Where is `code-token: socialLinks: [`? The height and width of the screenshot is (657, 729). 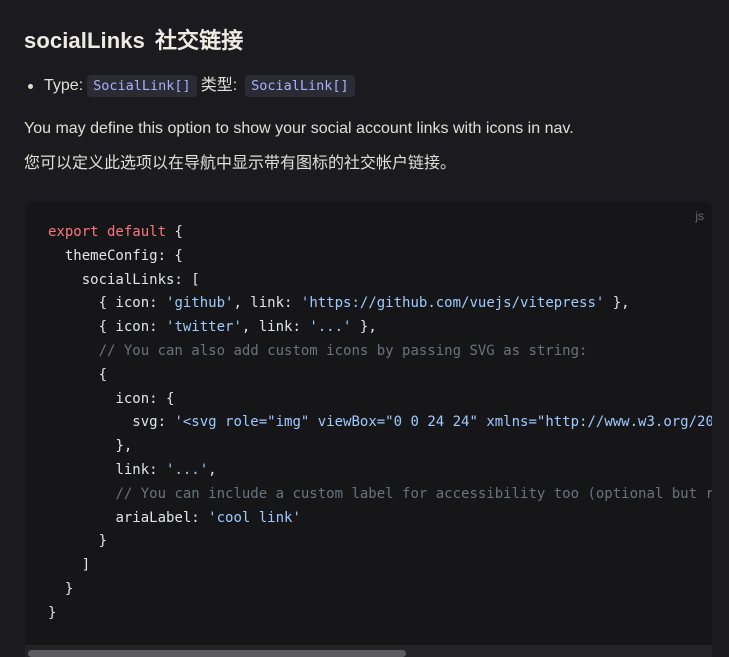 code-token: socialLinks: [ is located at coordinates (140, 279).